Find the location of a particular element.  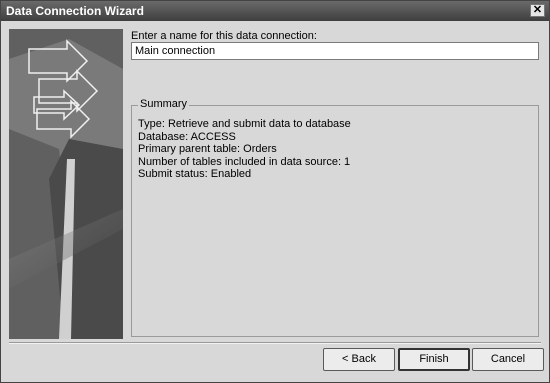

connection-name-input is located at coordinates (335, 51).